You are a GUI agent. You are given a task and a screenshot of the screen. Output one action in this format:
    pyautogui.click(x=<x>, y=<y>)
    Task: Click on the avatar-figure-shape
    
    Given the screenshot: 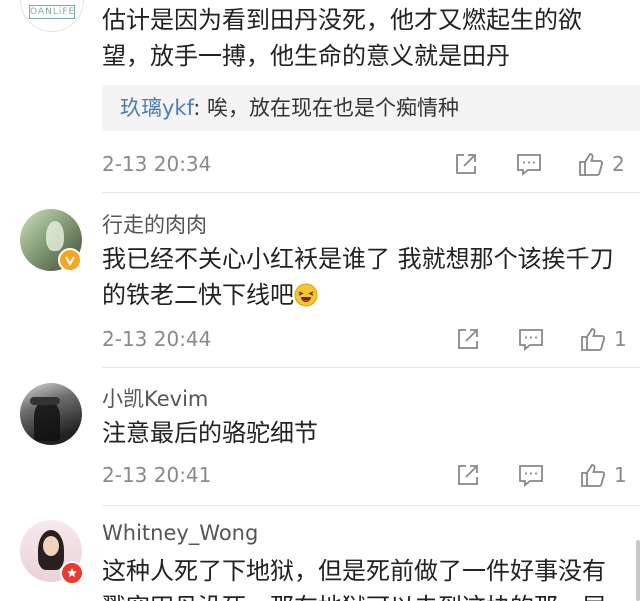 What is the action you would take?
    pyautogui.click(x=47, y=421)
    